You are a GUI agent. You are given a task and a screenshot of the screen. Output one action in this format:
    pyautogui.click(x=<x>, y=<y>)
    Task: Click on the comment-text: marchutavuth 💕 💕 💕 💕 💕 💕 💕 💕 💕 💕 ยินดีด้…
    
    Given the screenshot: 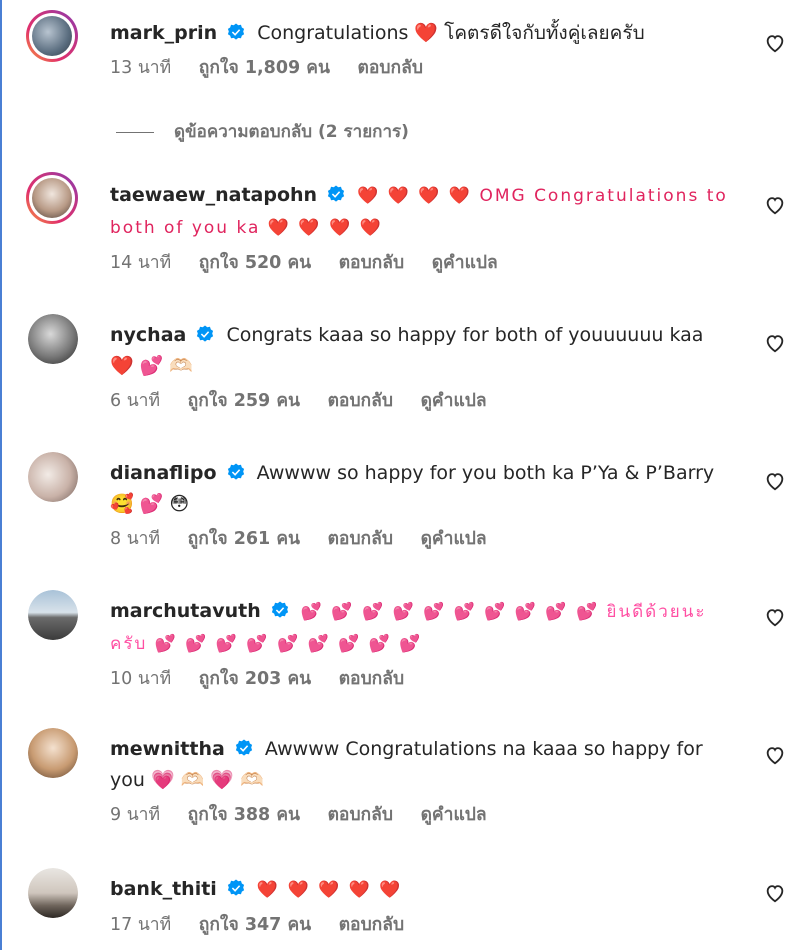 What is the action you would take?
    pyautogui.click(x=420, y=628)
    